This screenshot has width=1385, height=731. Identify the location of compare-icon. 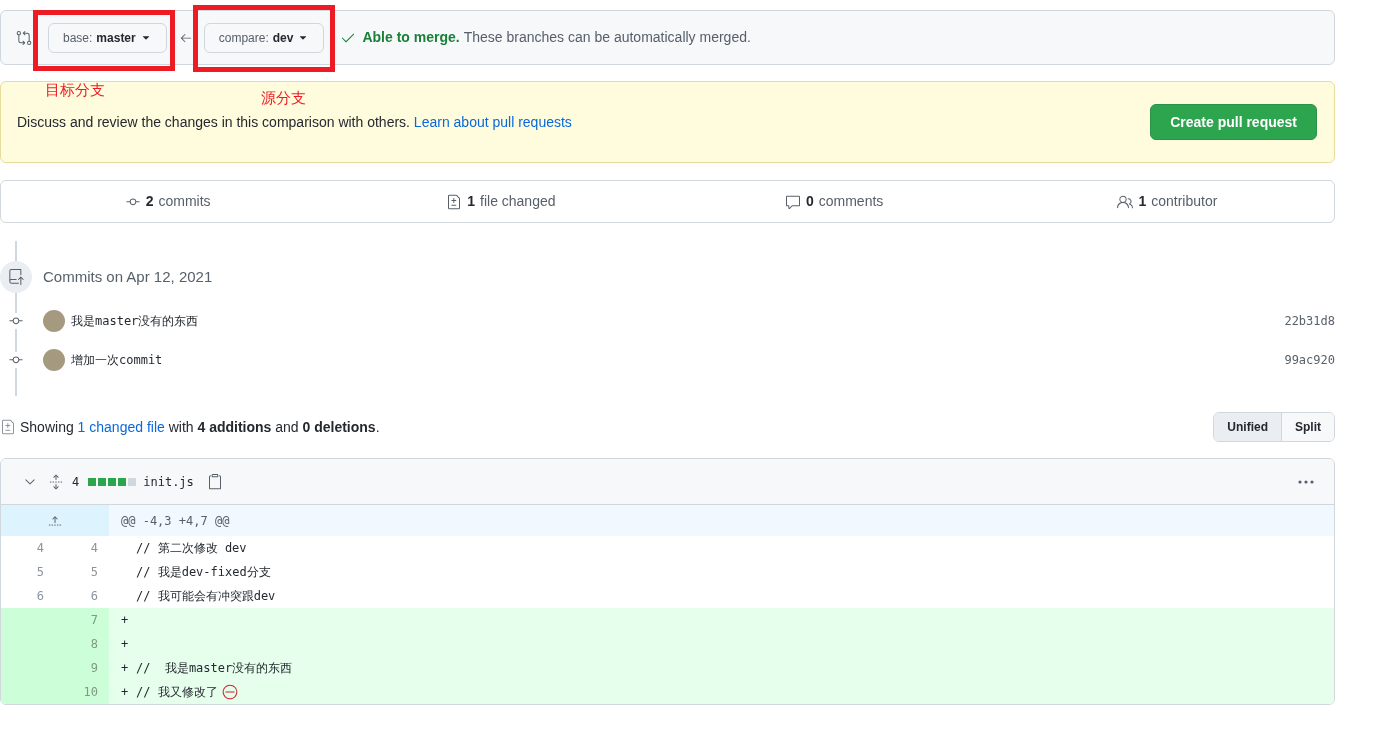
(24, 37).